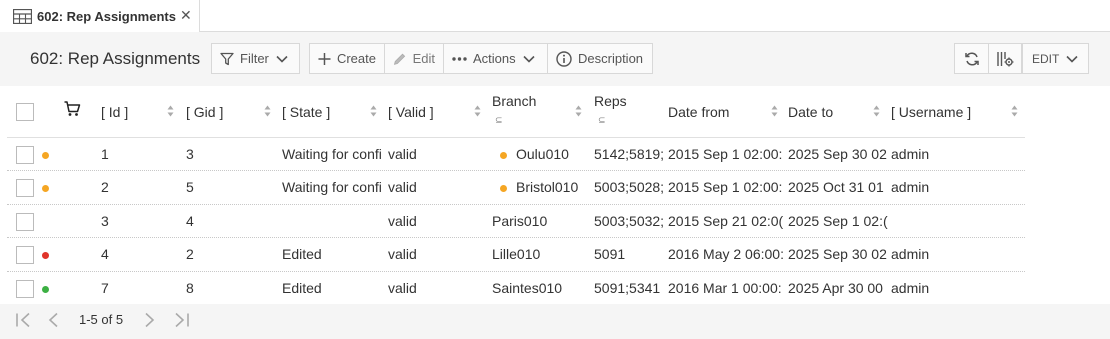  I want to click on column-header-gid: [ Gid ], so click(204, 112).